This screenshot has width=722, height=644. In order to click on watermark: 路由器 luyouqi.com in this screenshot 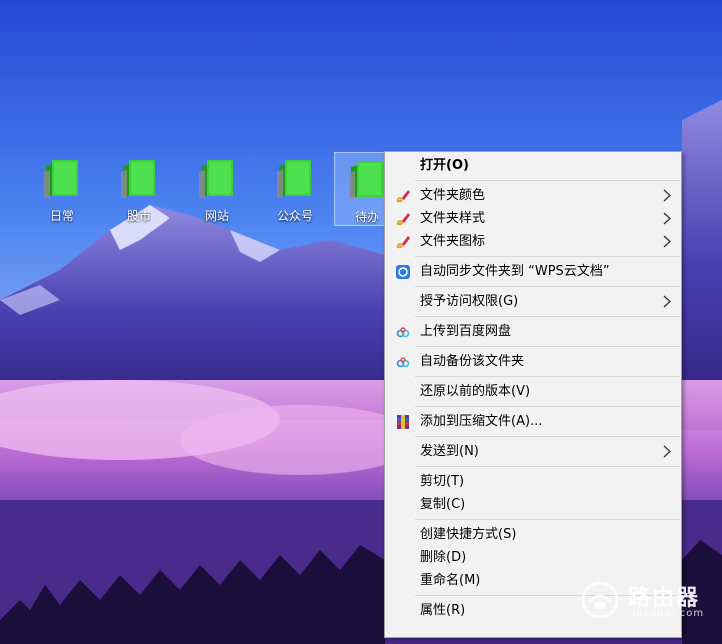, I will do `click(650, 603)`.